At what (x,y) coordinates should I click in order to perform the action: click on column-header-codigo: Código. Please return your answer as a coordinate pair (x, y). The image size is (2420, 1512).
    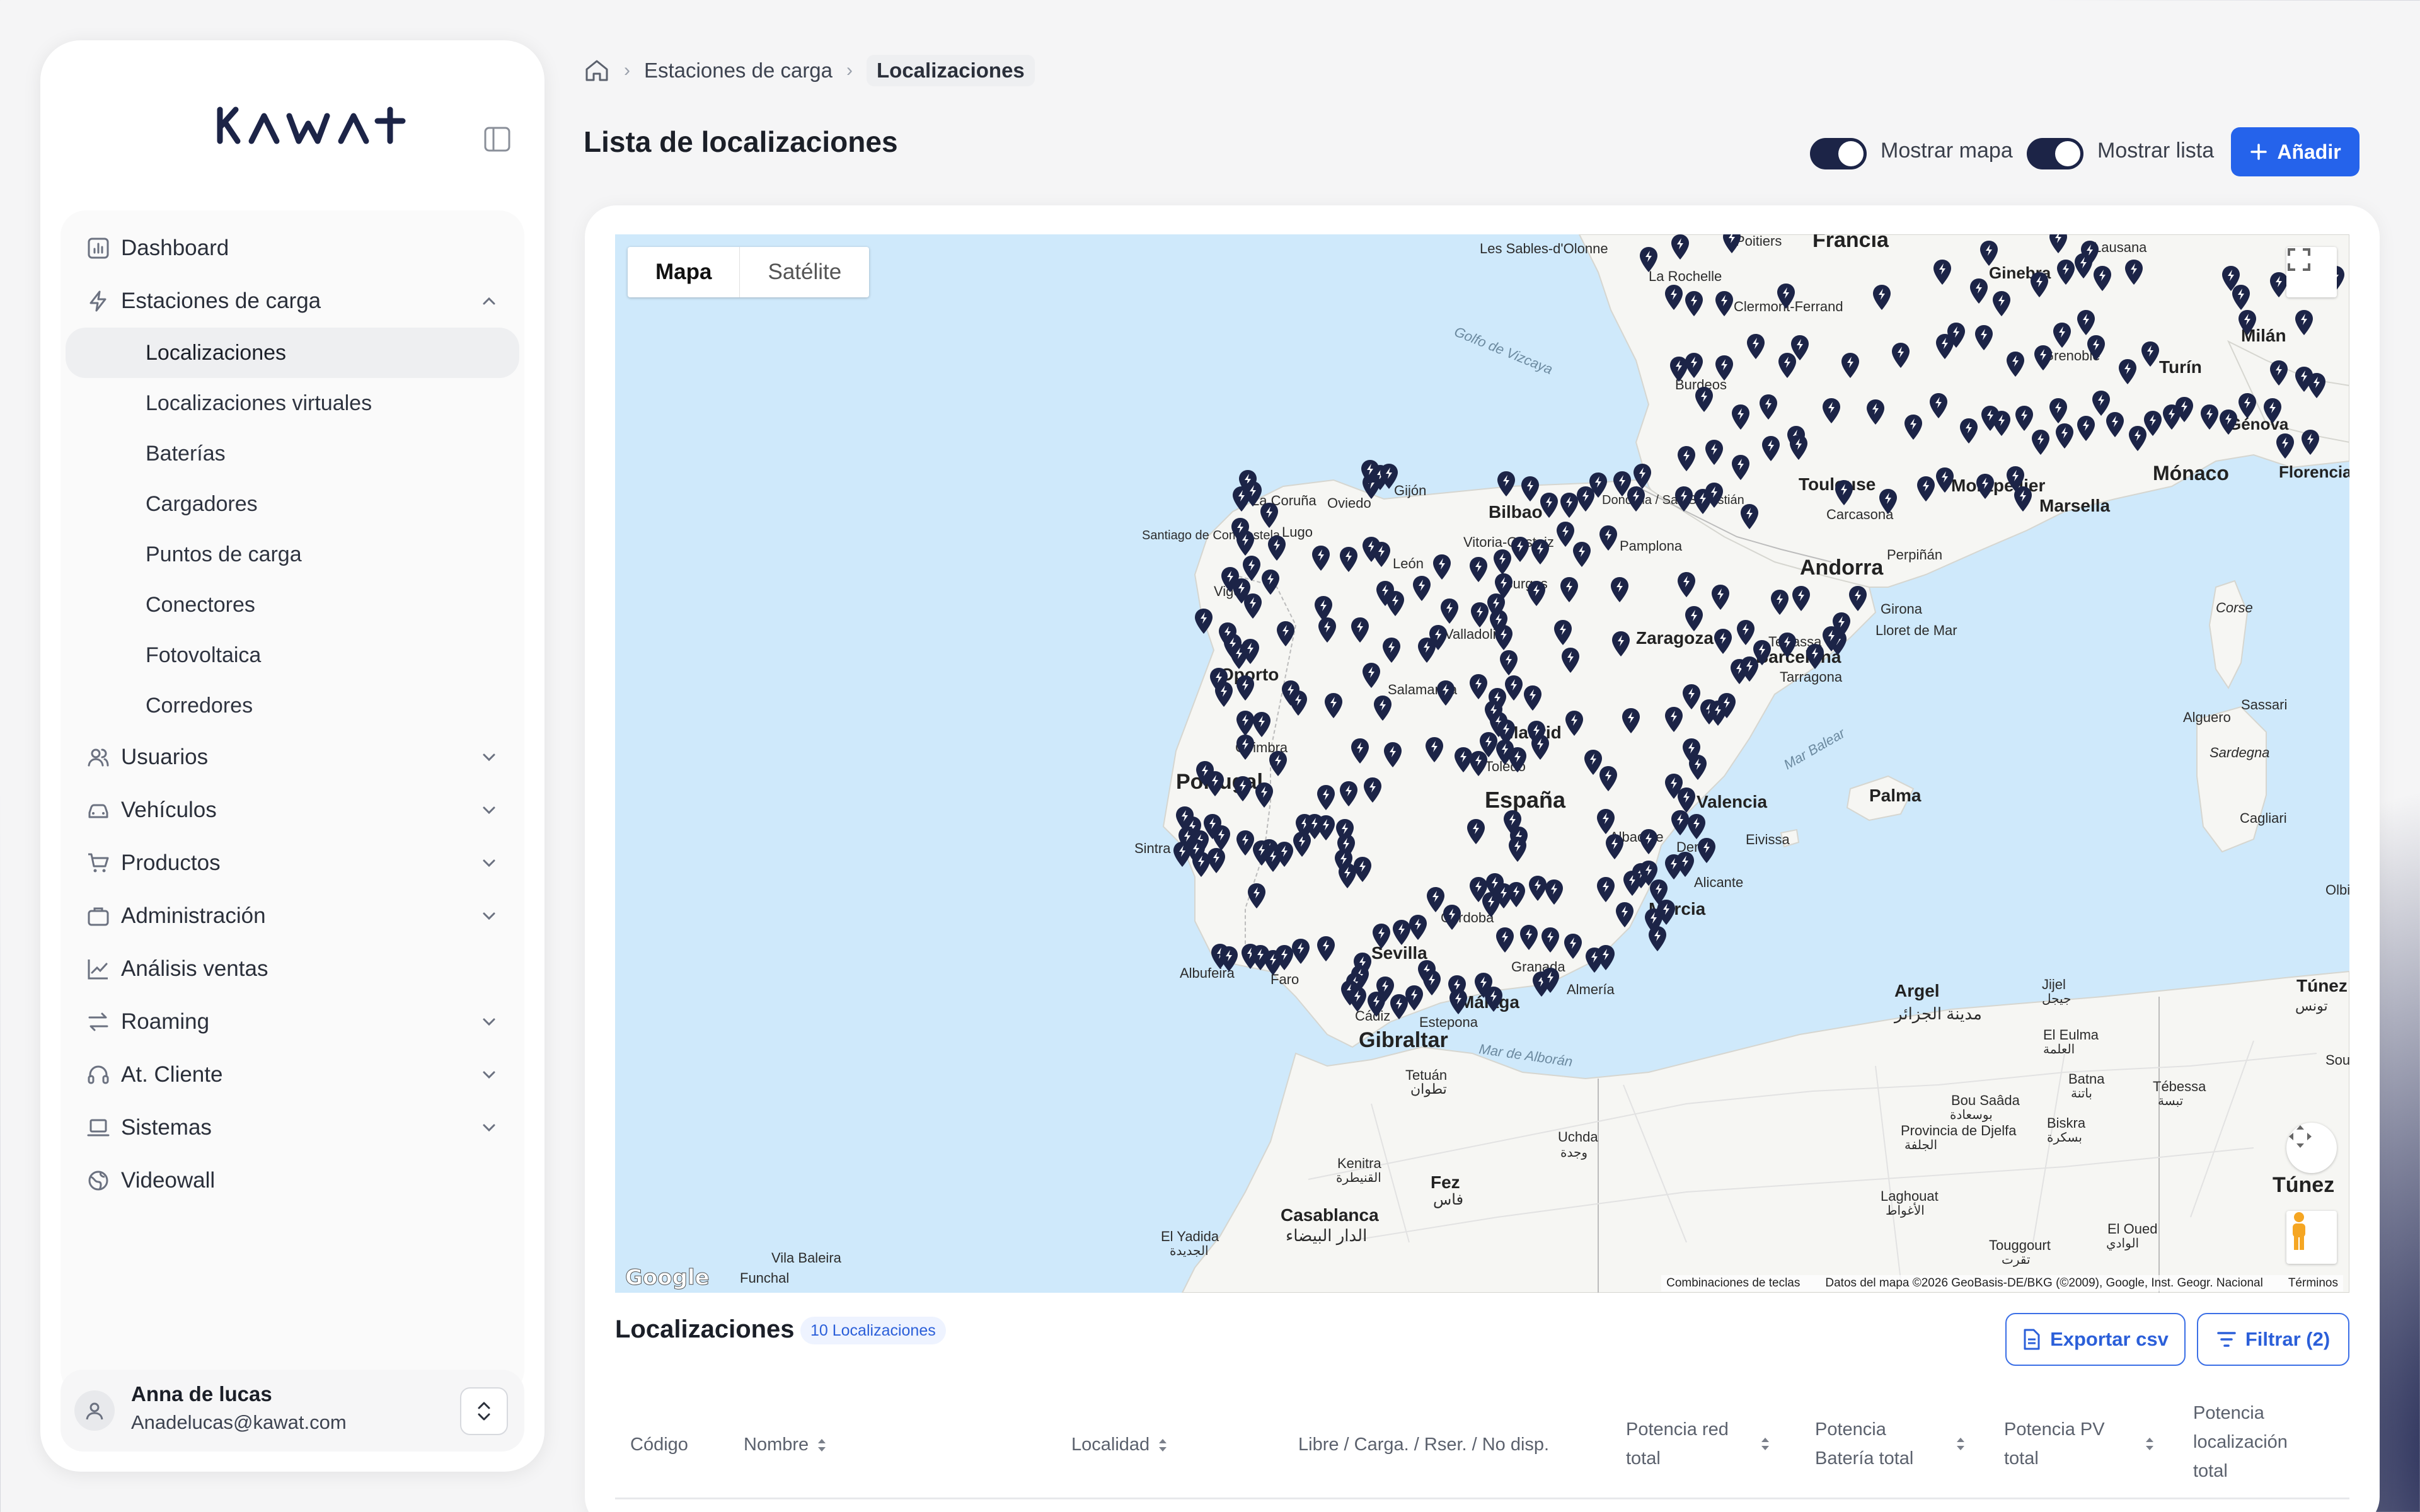
    Looking at the image, I should click on (659, 1444).